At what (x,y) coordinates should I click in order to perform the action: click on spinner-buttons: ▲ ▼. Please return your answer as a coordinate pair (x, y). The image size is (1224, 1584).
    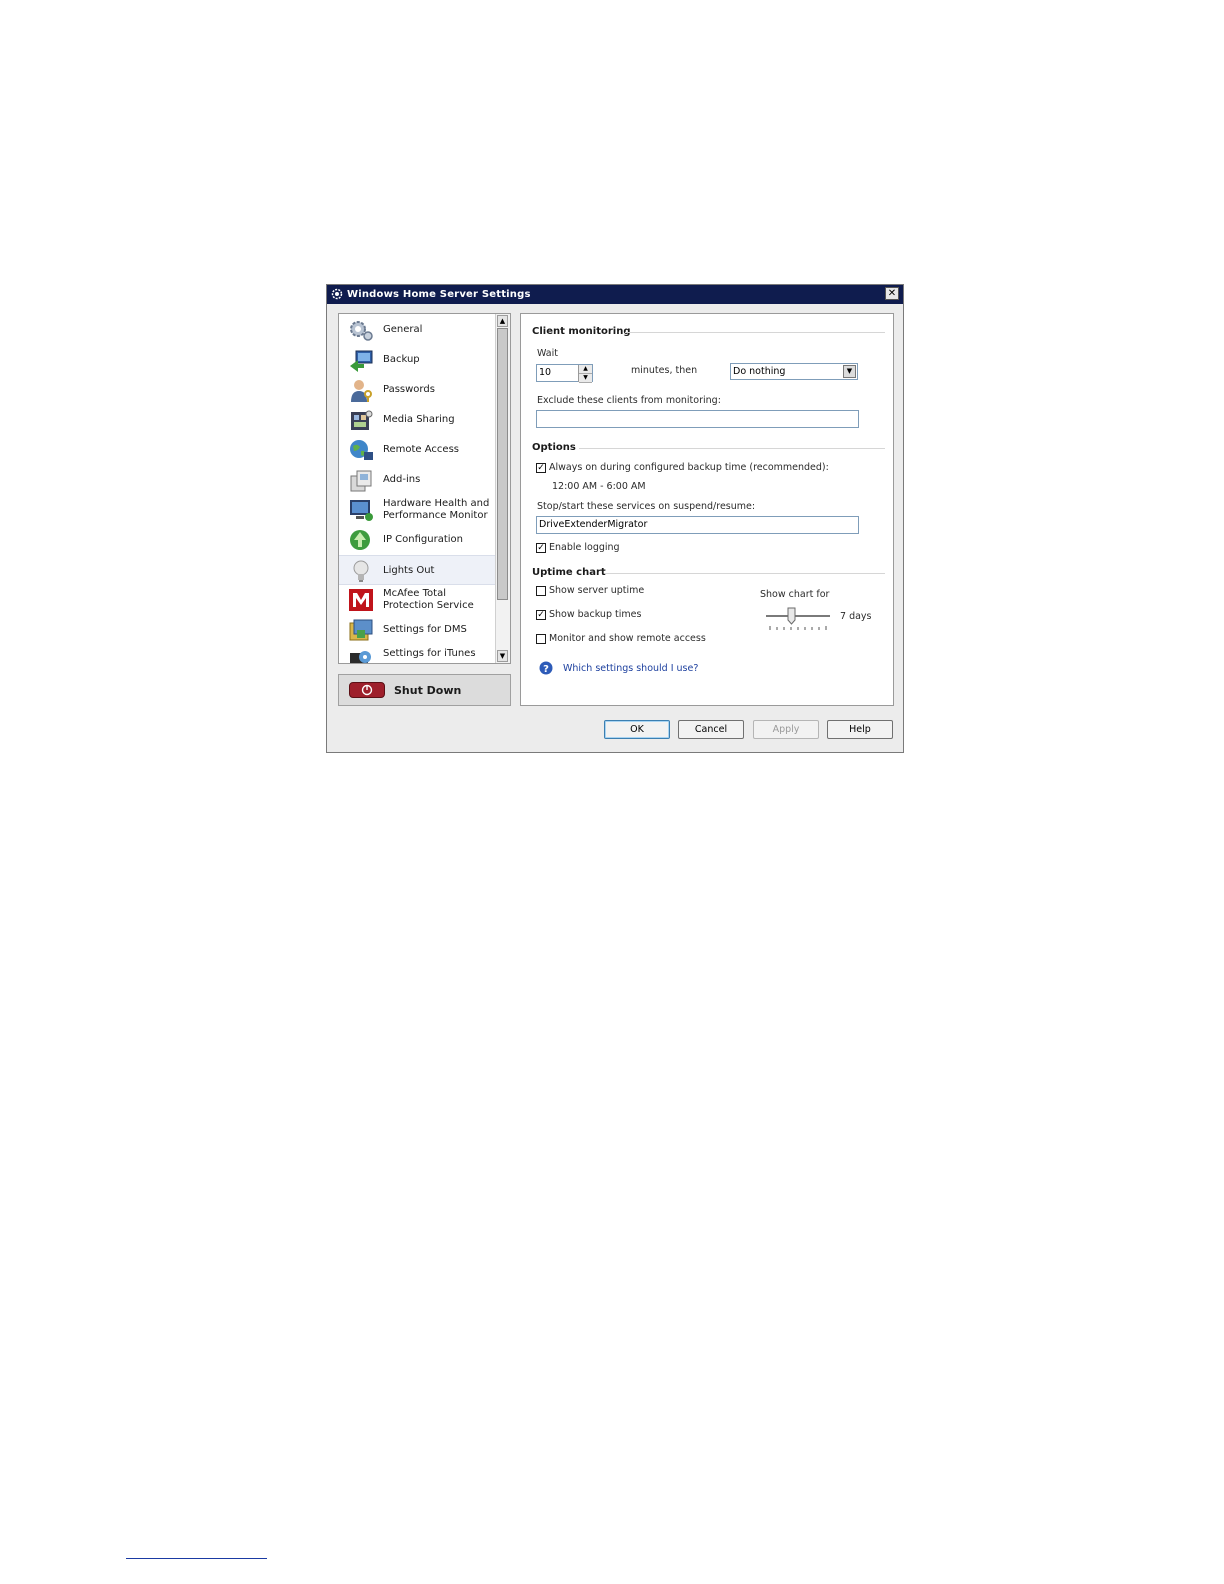
    Looking at the image, I should click on (585, 374).